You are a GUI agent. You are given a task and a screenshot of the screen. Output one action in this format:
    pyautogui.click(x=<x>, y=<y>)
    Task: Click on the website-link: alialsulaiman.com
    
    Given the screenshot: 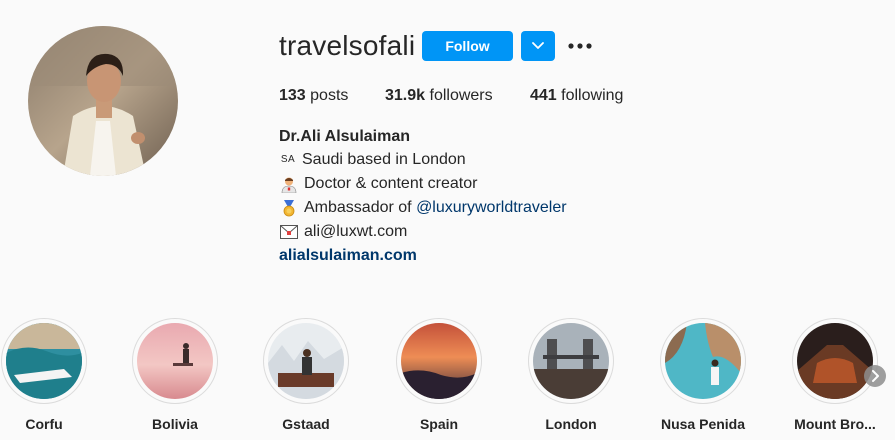 What is the action you would take?
    pyautogui.click(x=348, y=256)
    